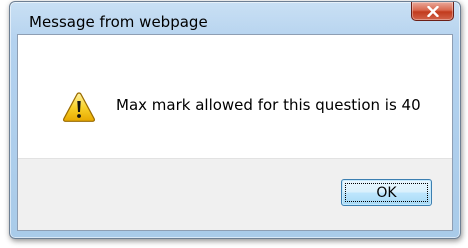 This screenshot has height=248, width=468. I want to click on ok-button-label: OK, so click(386, 192).